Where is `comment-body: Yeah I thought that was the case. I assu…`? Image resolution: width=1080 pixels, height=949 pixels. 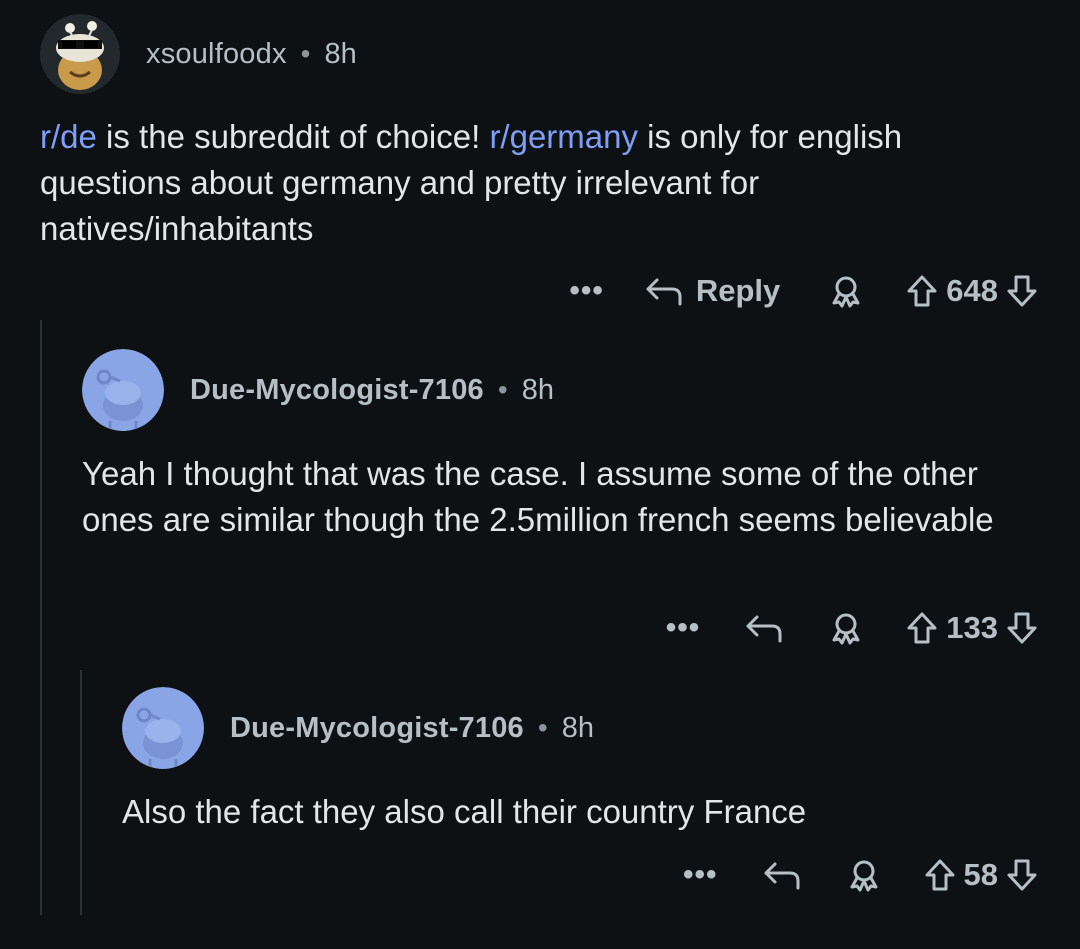 comment-body: Yeah I thought that was the case. I assu… is located at coordinates (538, 496).